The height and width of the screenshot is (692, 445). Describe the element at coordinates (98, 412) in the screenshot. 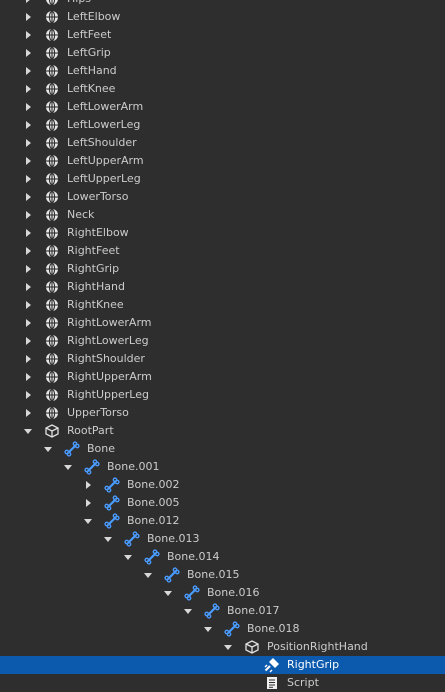

I see `tree-item-label: UpperTorso` at that location.